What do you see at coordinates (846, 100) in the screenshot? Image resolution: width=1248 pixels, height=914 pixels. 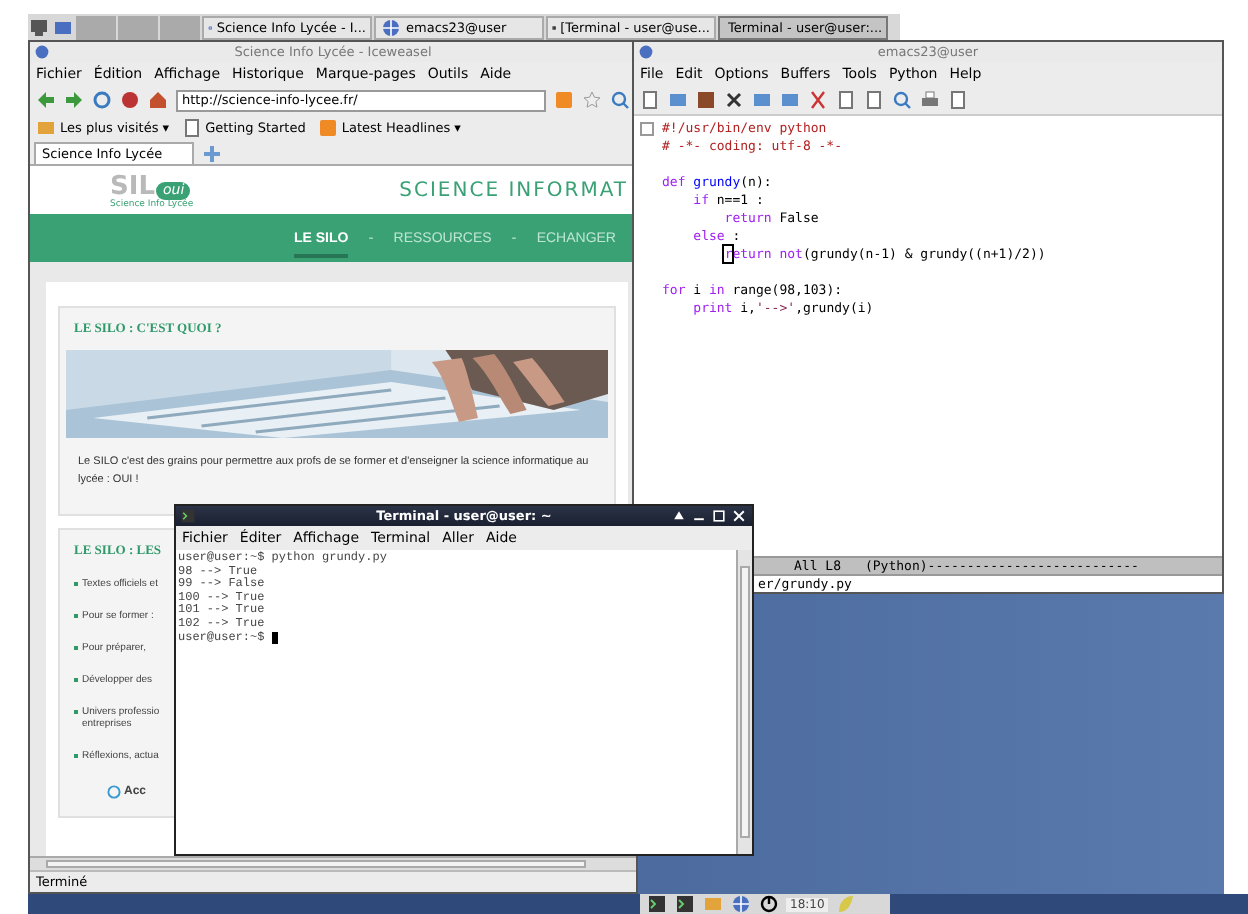 I see `copy-icon` at bounding box center [846, 100].